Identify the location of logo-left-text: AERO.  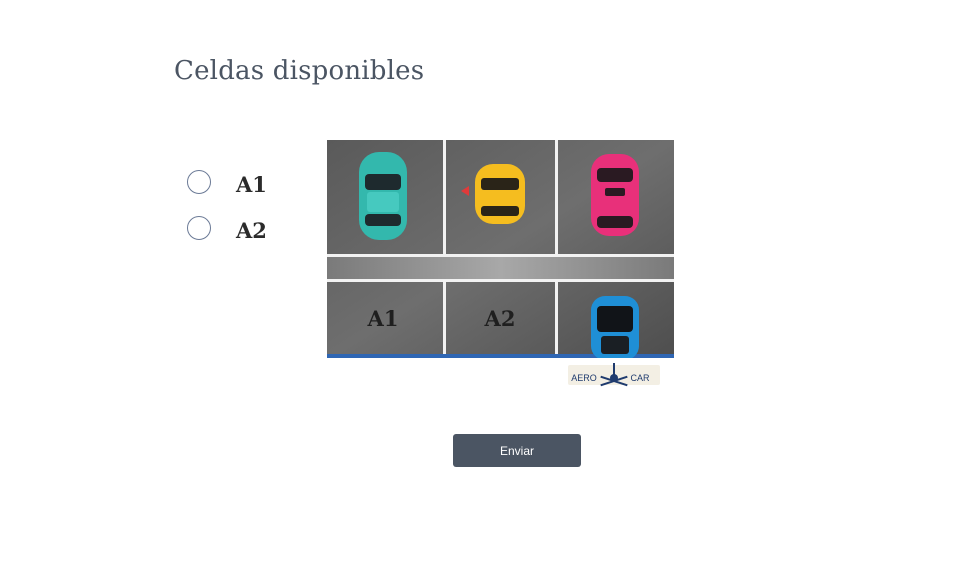
(584, 378).